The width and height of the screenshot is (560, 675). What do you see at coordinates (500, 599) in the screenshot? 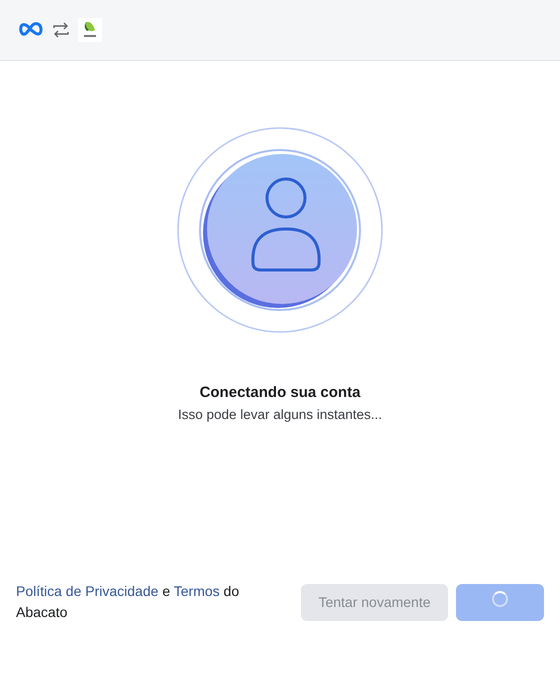
I see `spinner-icon` at bounding box center [500, 599].